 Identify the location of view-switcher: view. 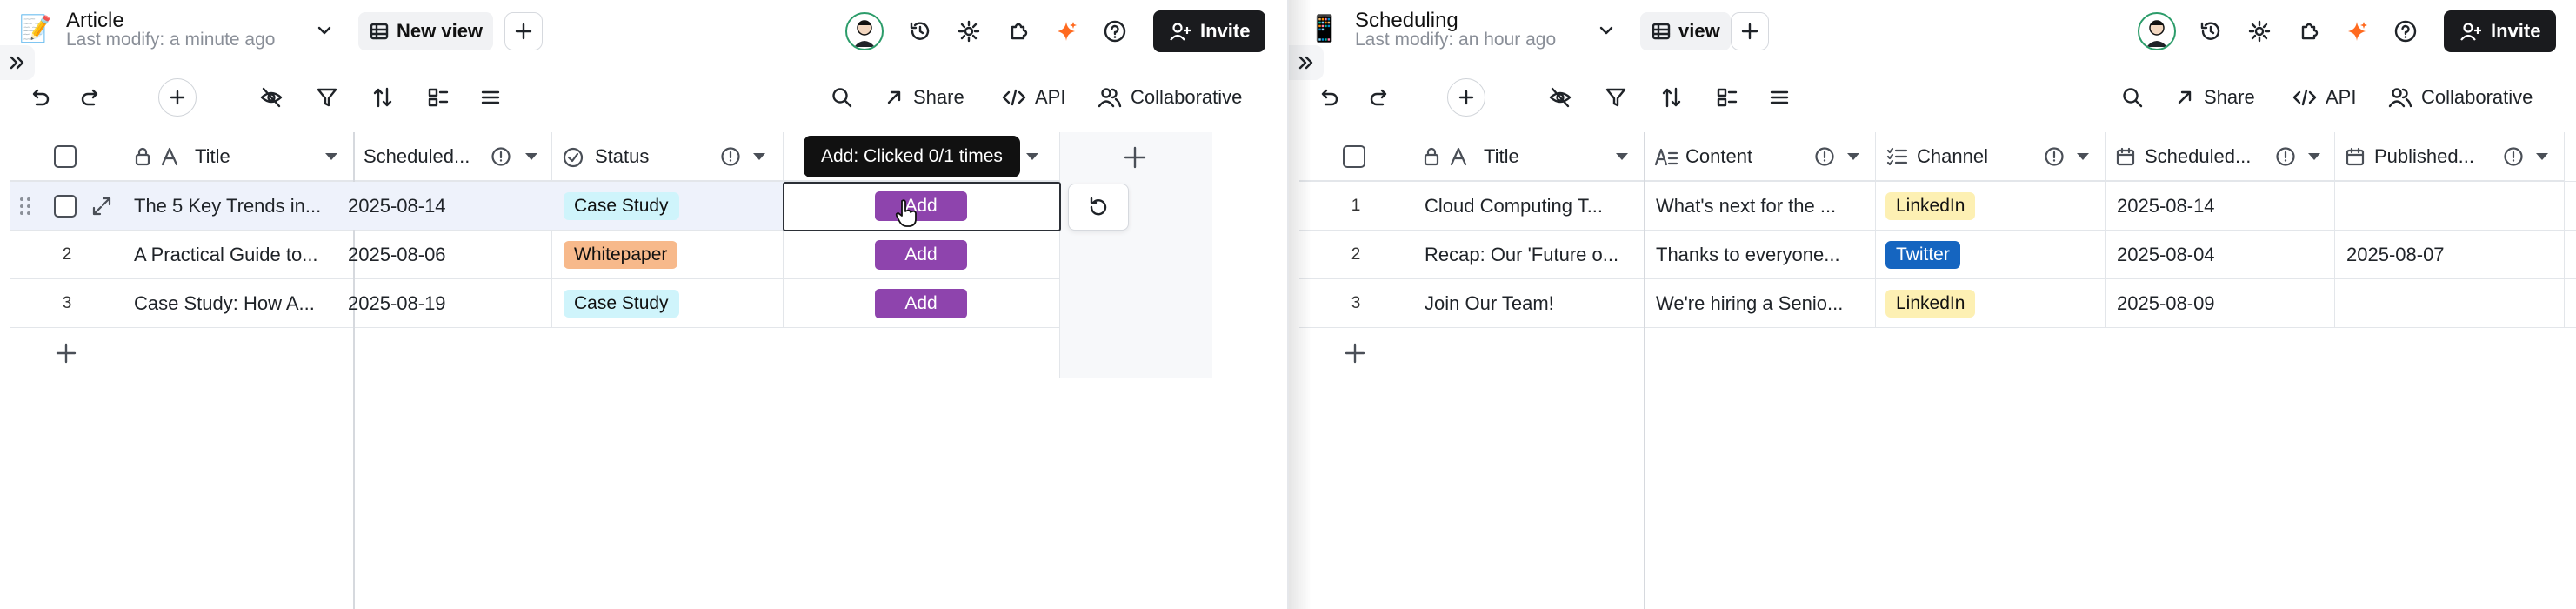
(1685, 31).